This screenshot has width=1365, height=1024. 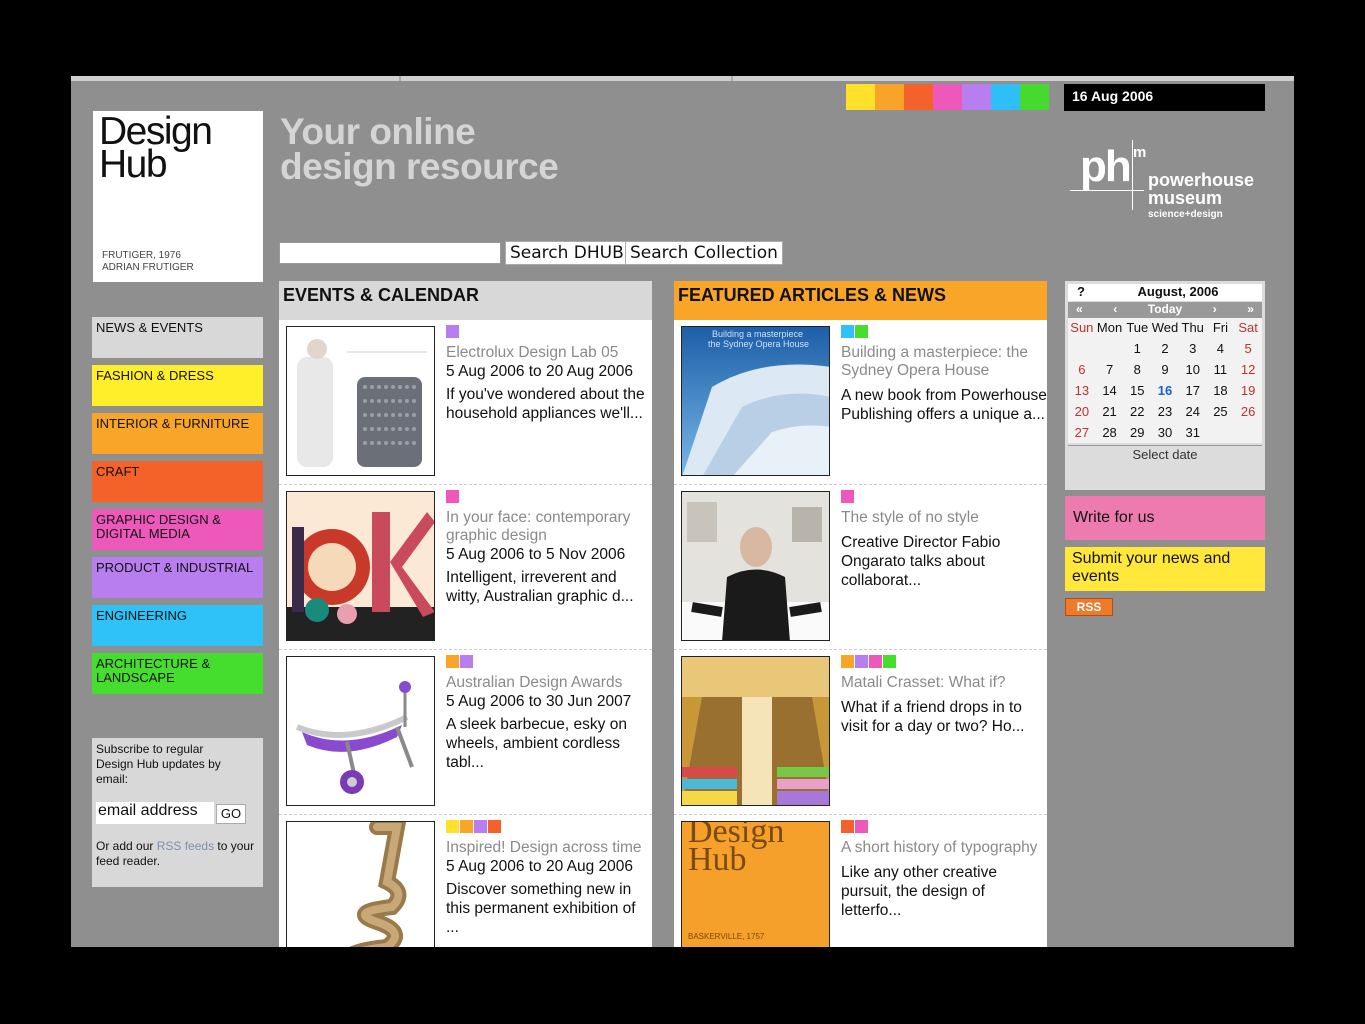 I want to click on calendar-day: 5, so click(x=1248, y=348).